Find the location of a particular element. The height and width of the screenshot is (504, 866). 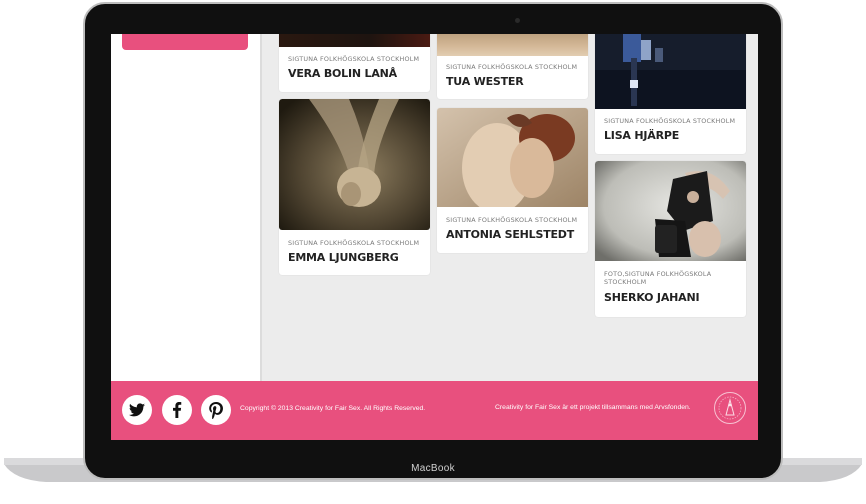

card-artist-name: EMMA LJUNGBERG is located at coordinates (343, 257).